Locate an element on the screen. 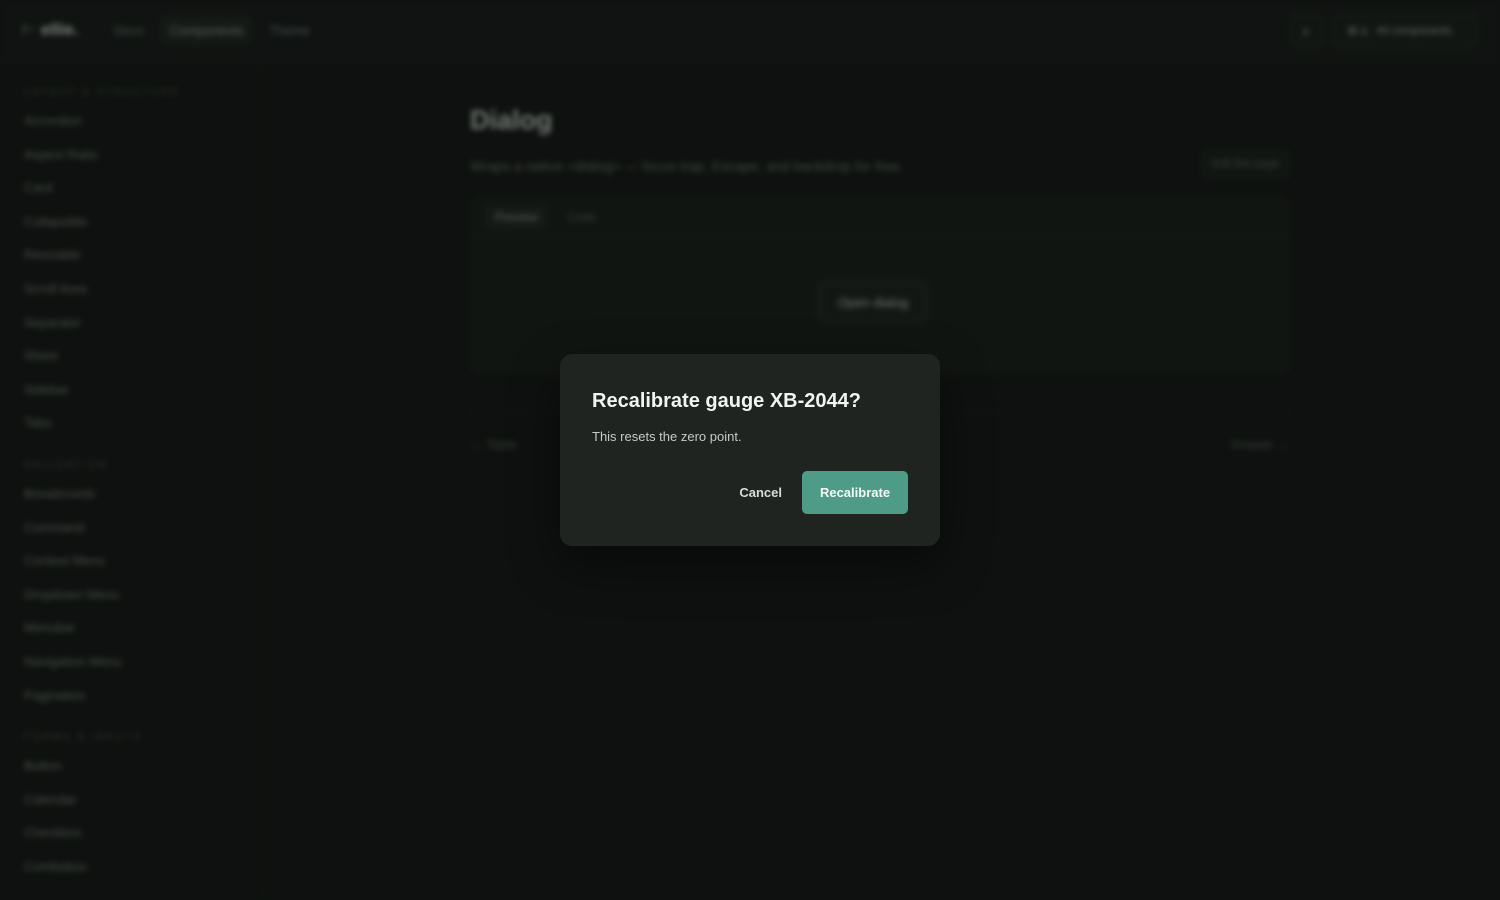 The height and width of the screenshot is (900, 1500). dialog-actions: Cancel Recalibrate is located at coordinates (823, 492).